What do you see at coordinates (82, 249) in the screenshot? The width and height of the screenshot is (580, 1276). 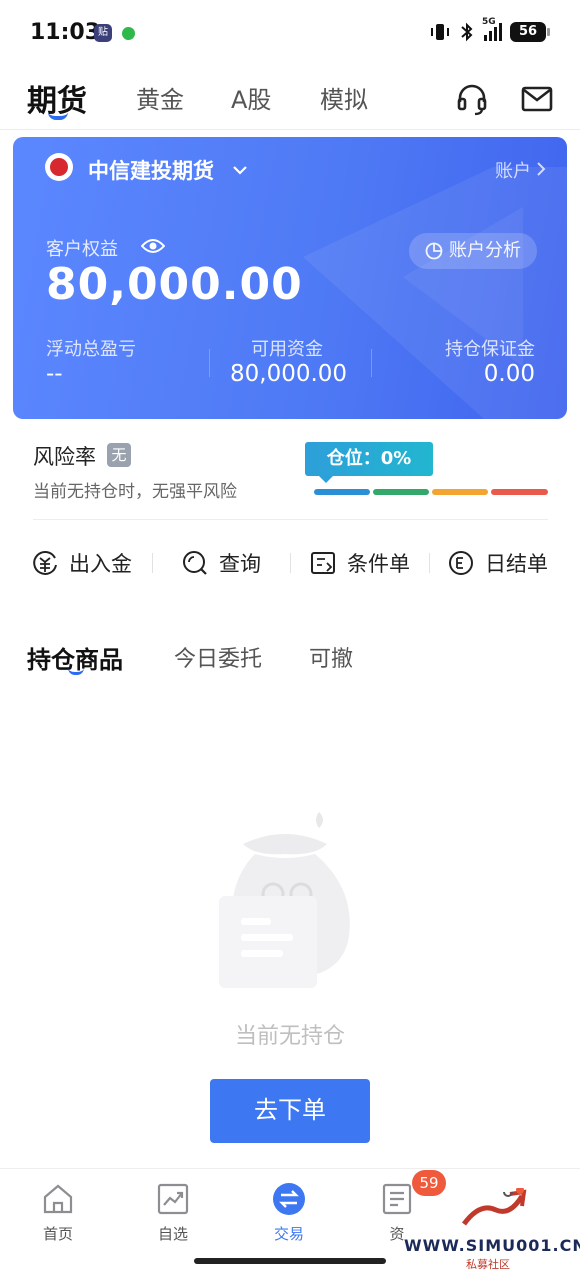 I see `equity-label: 客户权益` at bounding box center [82, 249].